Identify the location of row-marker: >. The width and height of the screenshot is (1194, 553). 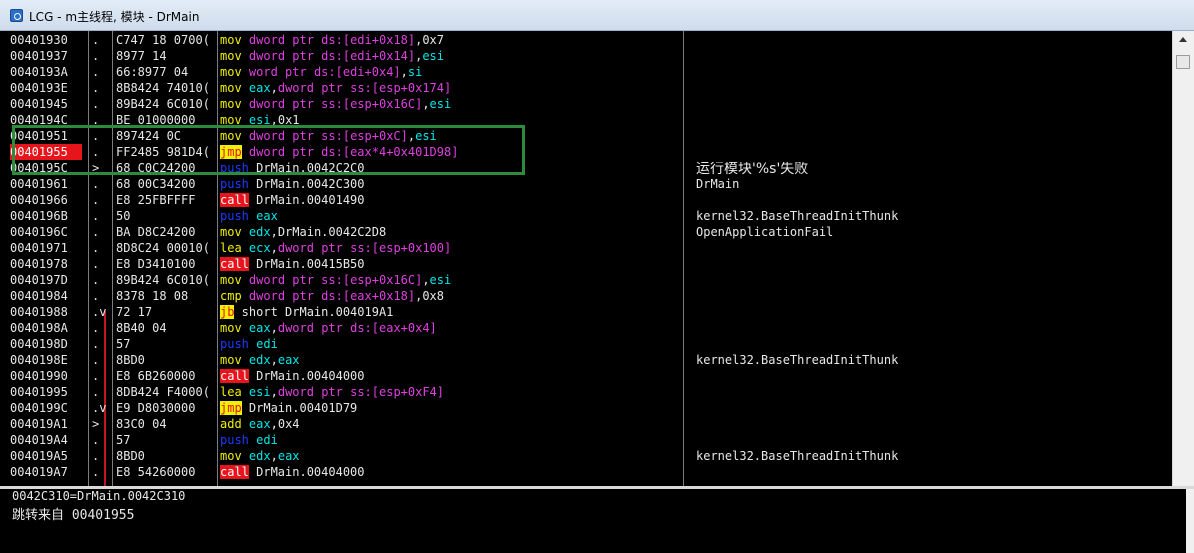
(96, 424).